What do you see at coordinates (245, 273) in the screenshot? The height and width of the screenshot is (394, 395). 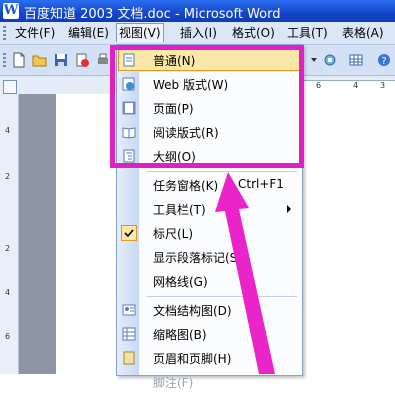 I see `annotation-arrow` at bounding box center [245, 273].